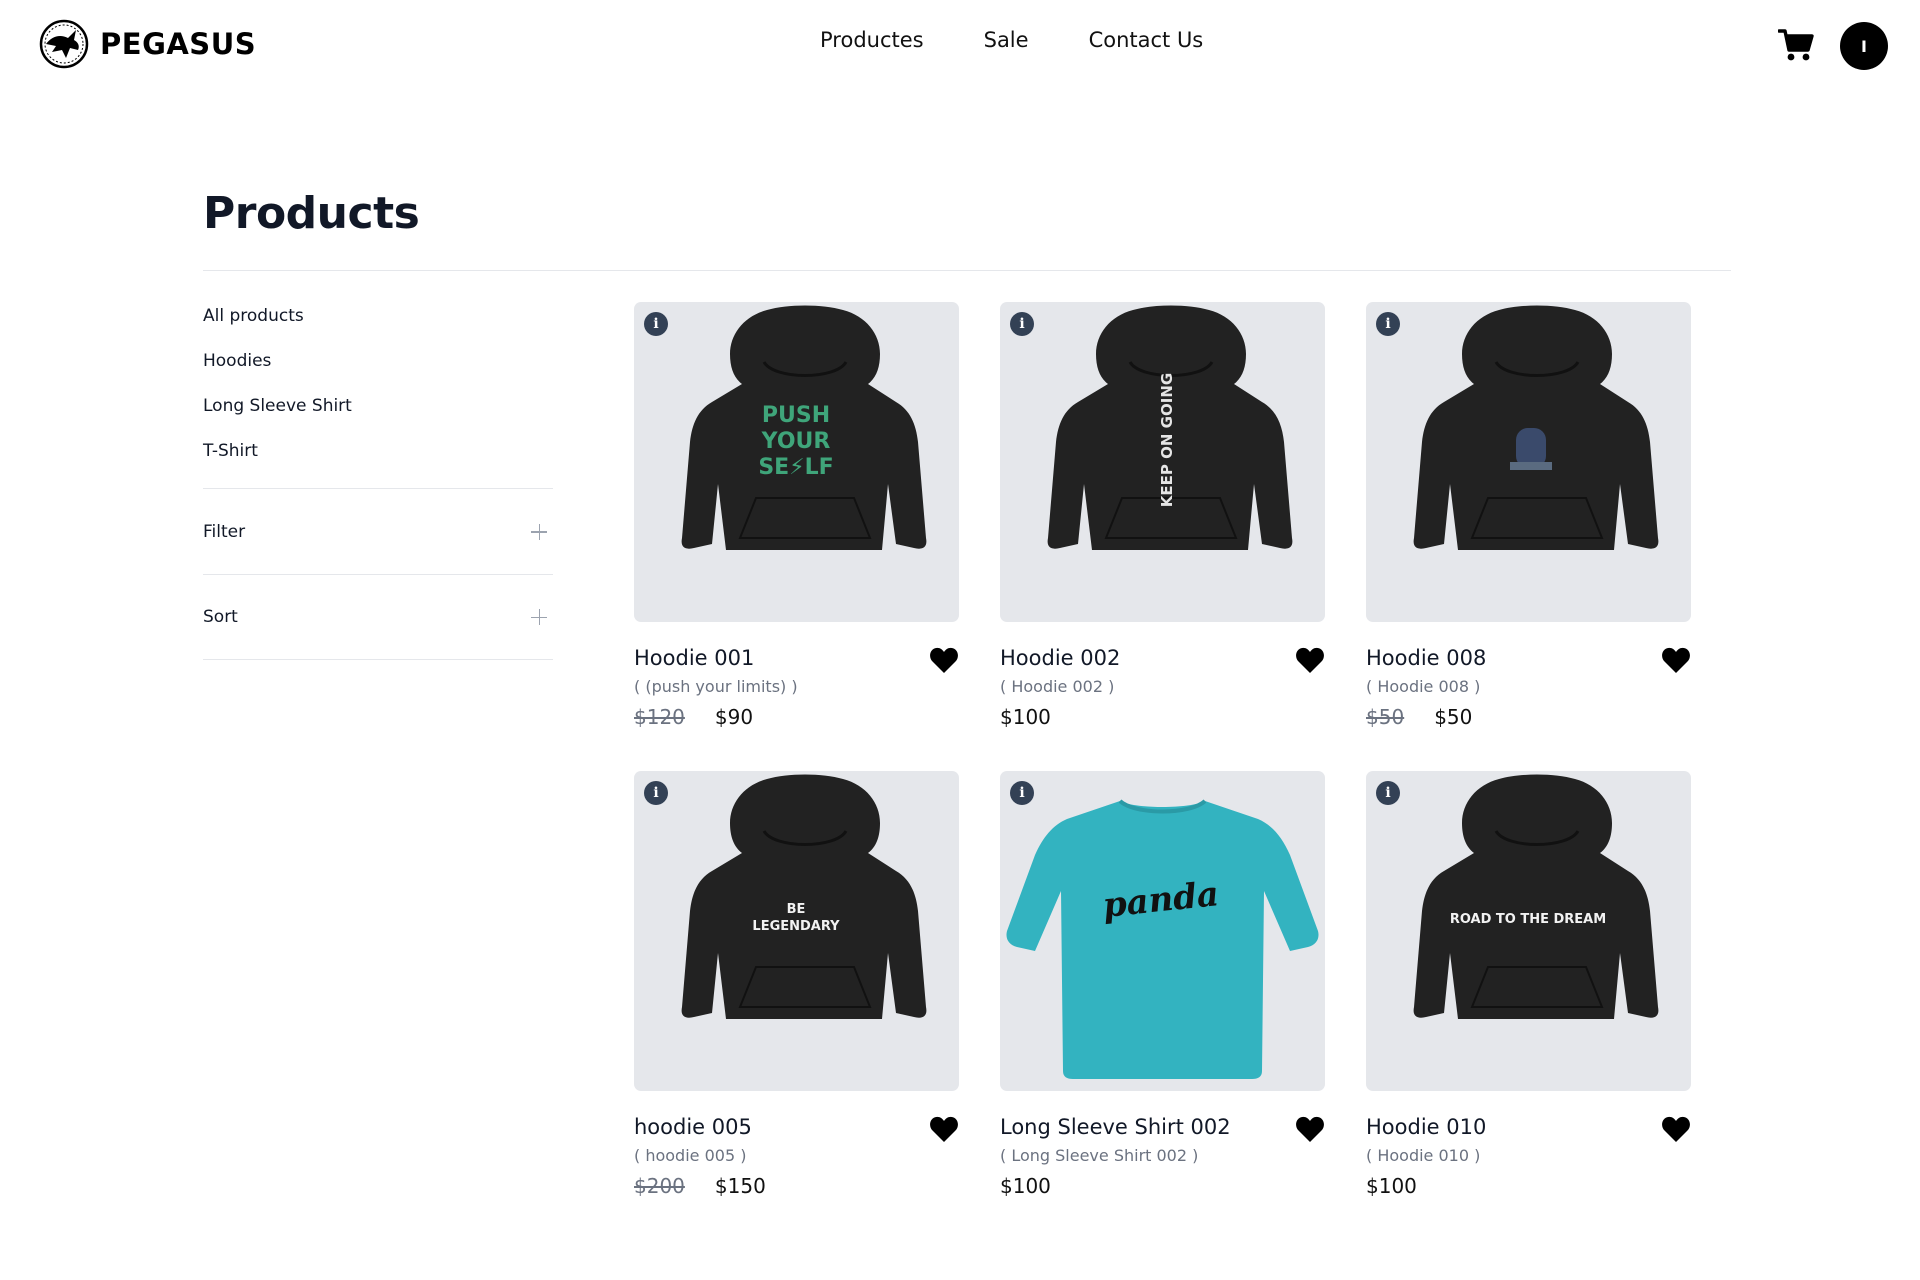 Image resolution: width=1920 pixels, height=1280 pixels. Describe the element at coordinates (1057, 686) in the screenshot. I see `product-subtitle: ( Hoodie 002 )` at that location.